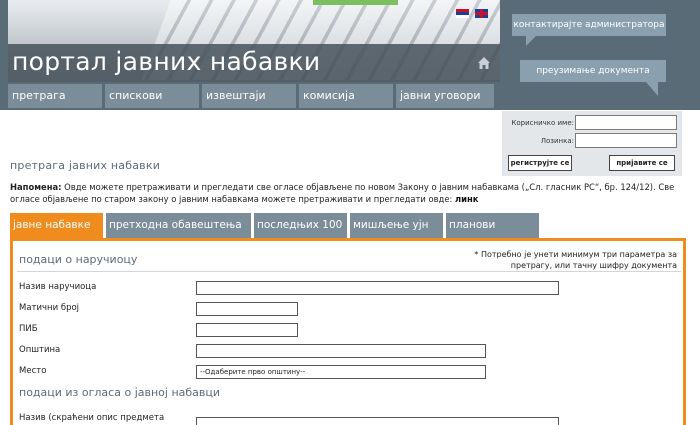 The width and height of the screenshot is (700, 425). Describe the element at coordinates (36, 187) in the screenshot. I see `notice-bold: Напомена:` at that location.